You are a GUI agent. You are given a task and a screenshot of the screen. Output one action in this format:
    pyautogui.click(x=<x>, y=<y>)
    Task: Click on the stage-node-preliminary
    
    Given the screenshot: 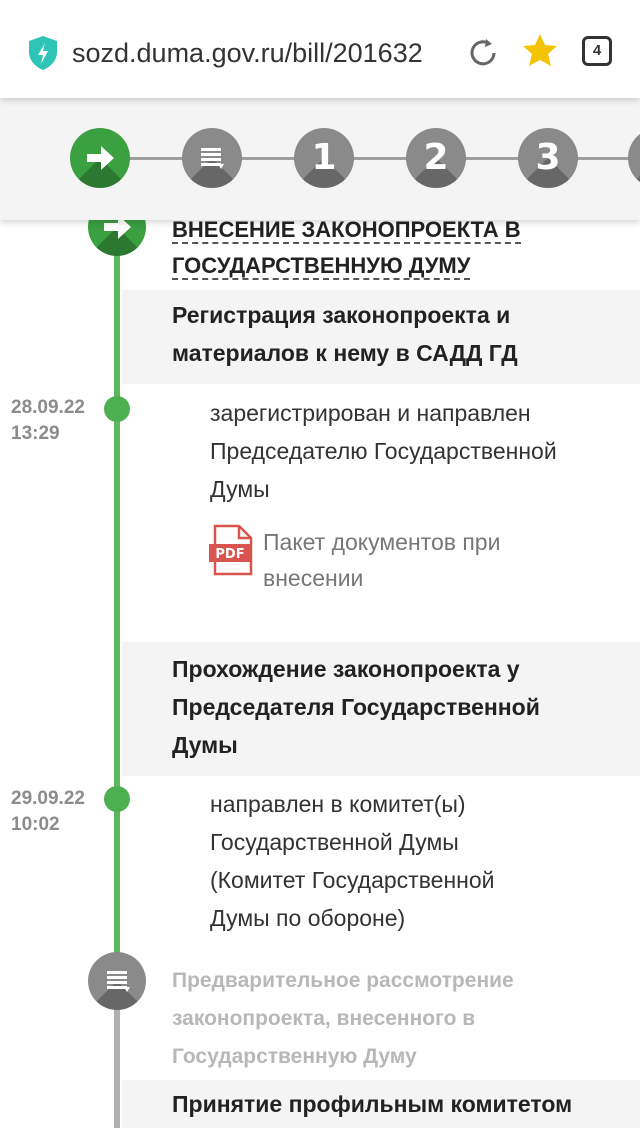 What is the action you would take?
    pyautogui.click(x=117, y=981)
    